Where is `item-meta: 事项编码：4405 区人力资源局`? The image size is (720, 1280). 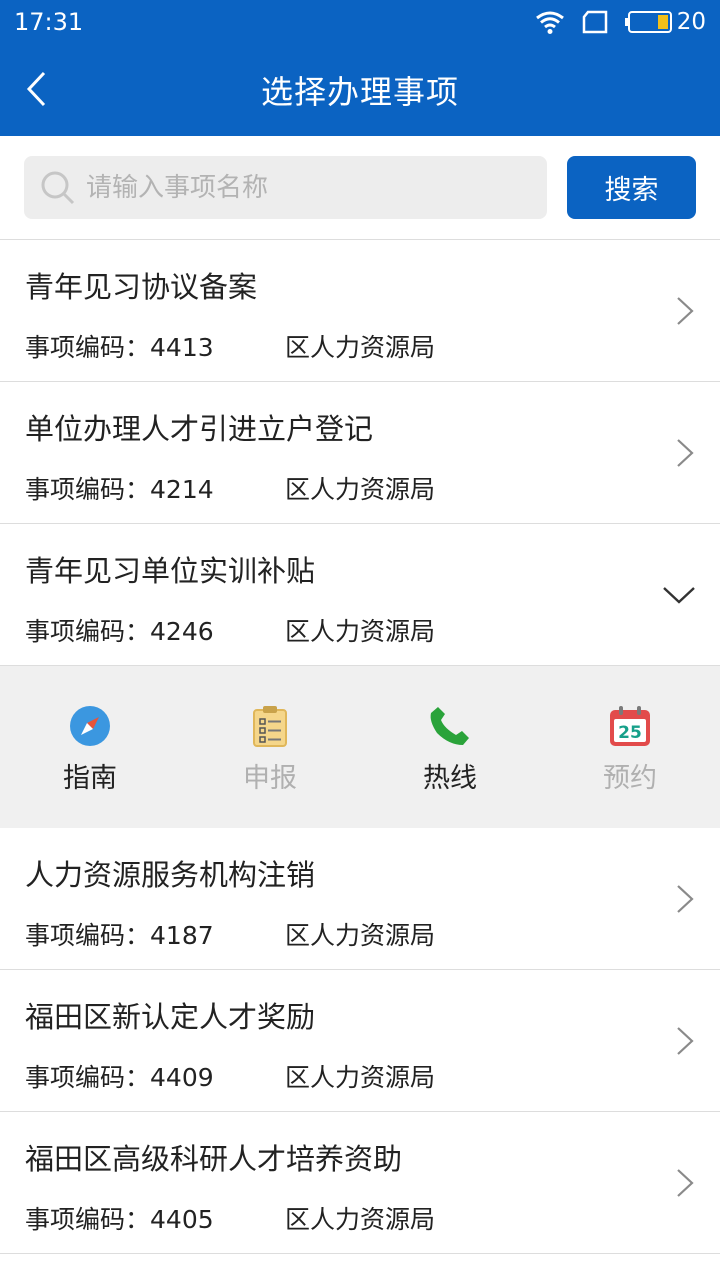 item-meta: 事项编码：4405 区人力资源局 is located at coordinates (230, 1218).